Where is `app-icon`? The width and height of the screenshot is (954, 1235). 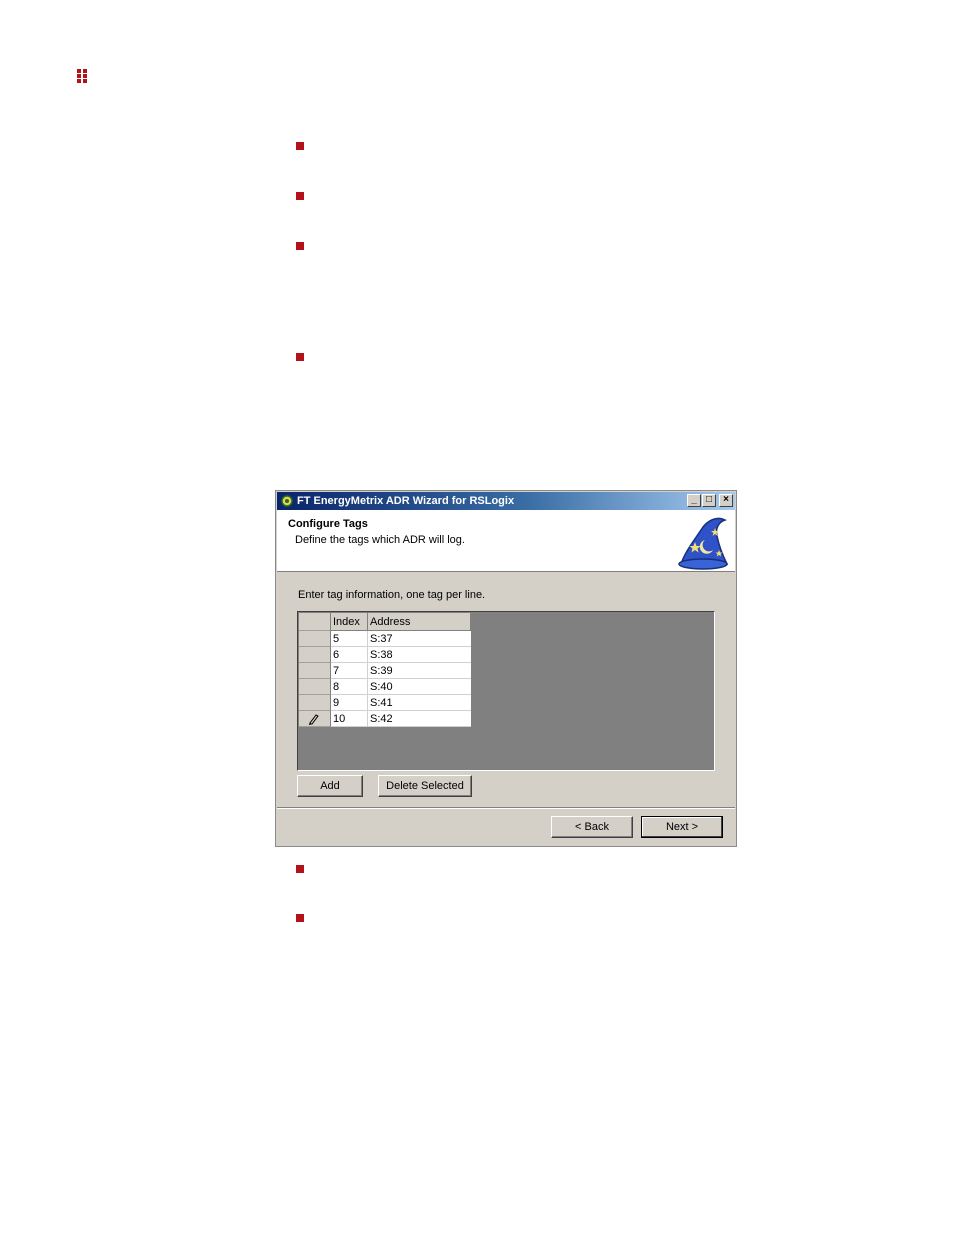 app-icon is located at coordinates (287, 501).